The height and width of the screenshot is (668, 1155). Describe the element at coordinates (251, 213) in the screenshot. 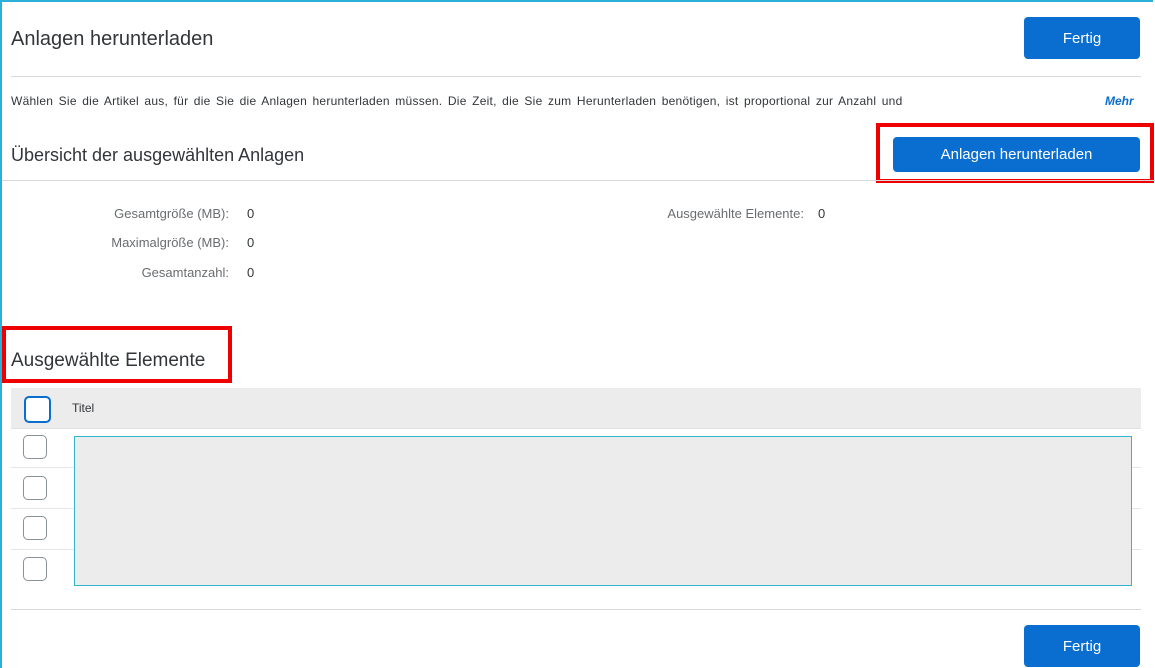

I see `total-size-value: 0` at that location.